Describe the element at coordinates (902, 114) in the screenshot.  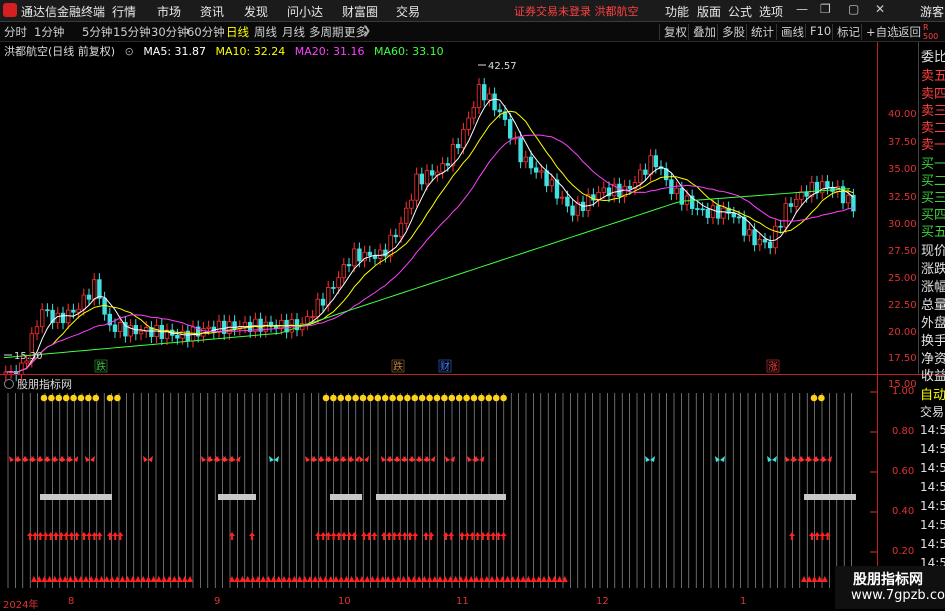
I see `price-tick: 40.00` at that location.